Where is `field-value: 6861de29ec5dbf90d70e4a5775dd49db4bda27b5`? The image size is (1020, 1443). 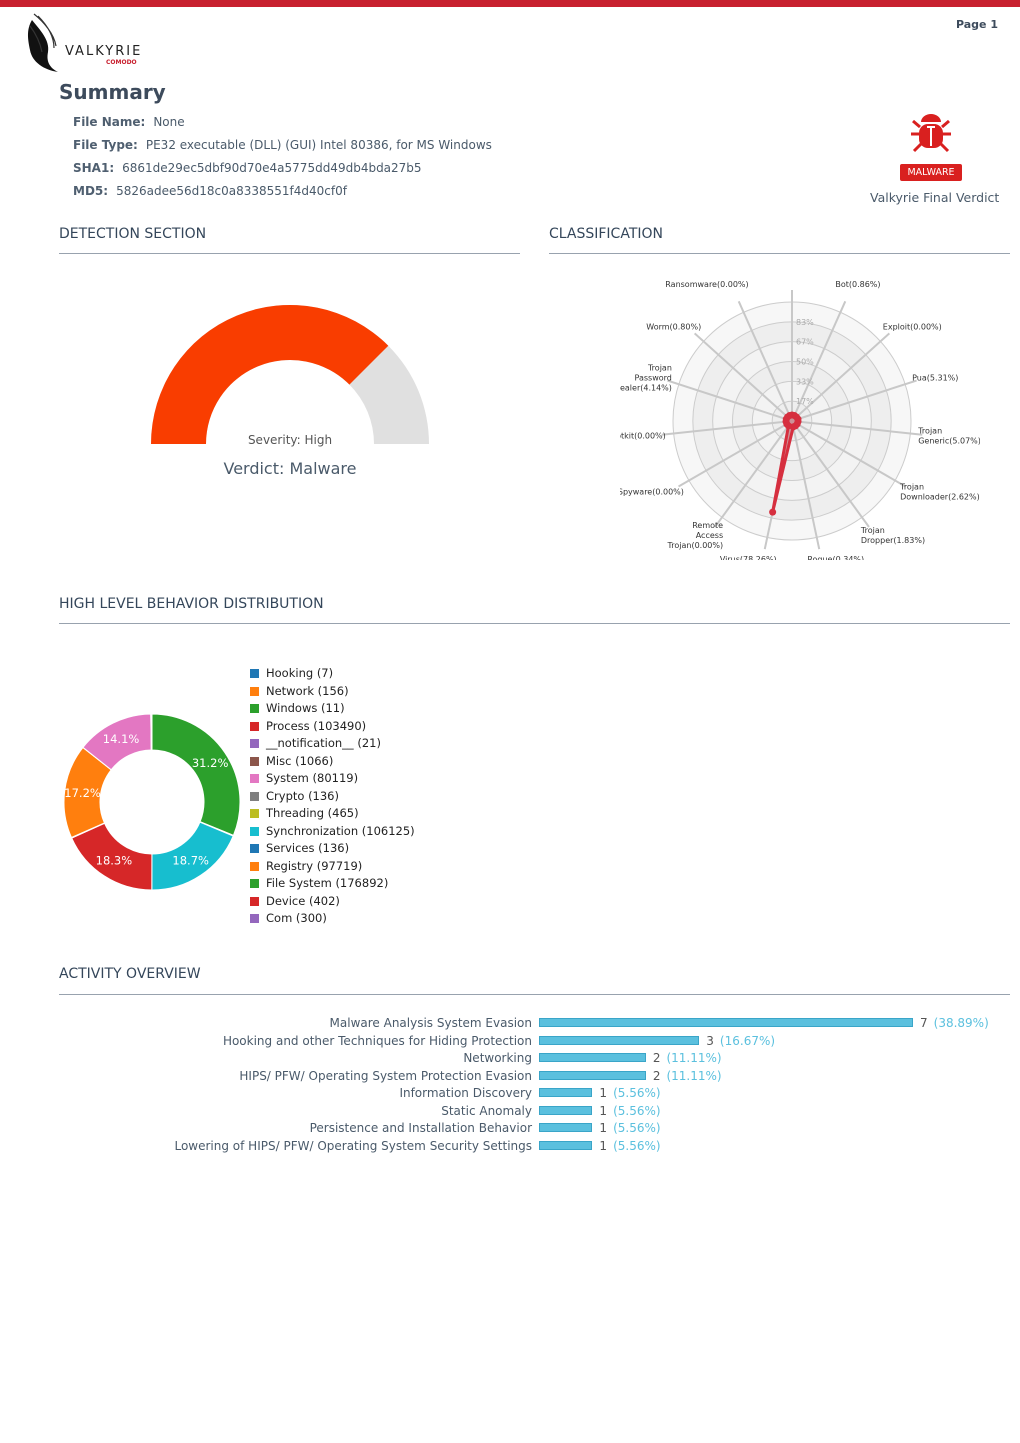 field-value: 6861de29ec5dbf90d70e4a5775dd49db4bda27b5 is located at coordinates (272, 168).